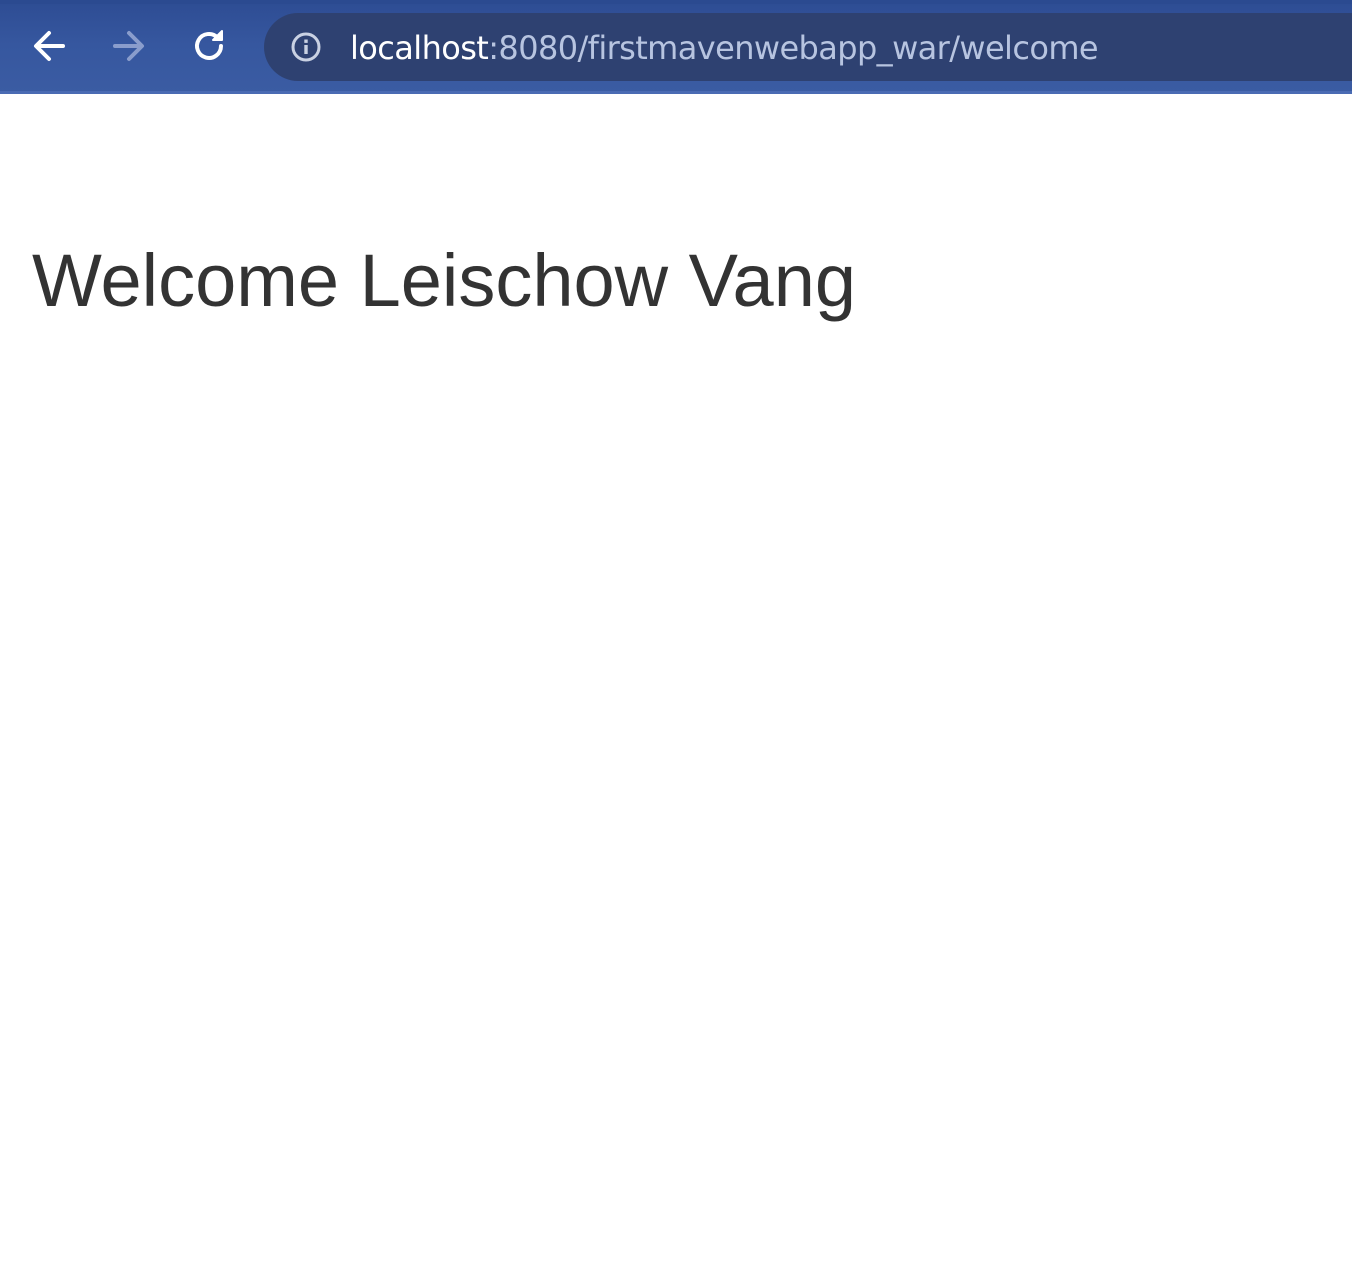 The width and height of the screenshot is (1352, 1272). Describe the element at coordinates (676, 92) in the screenshot. I see `toolbar-divider` at that location.